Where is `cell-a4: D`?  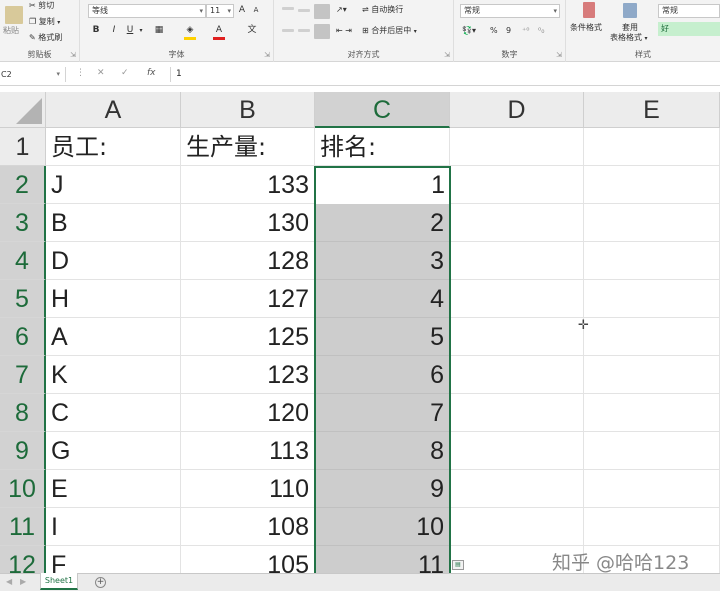 cell-a4: D is located at coordinates (113, 261).